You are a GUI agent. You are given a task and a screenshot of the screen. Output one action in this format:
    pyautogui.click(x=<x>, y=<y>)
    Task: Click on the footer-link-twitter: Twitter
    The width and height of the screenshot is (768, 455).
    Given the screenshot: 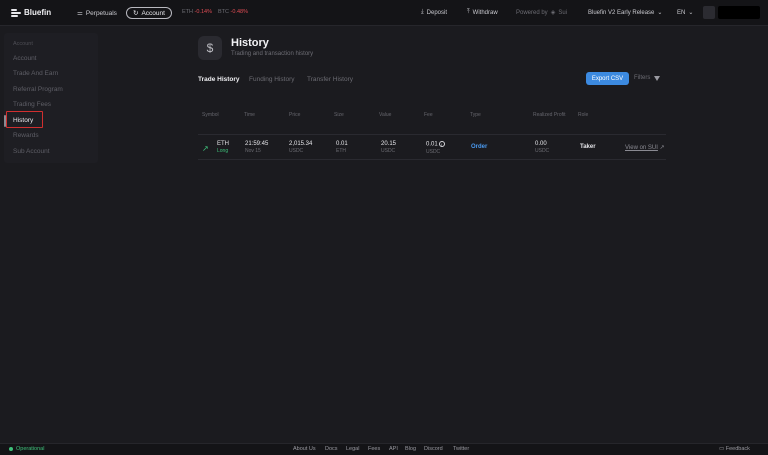 What is the action you would take?
    pyautogui.click(x=461, y=449)
    